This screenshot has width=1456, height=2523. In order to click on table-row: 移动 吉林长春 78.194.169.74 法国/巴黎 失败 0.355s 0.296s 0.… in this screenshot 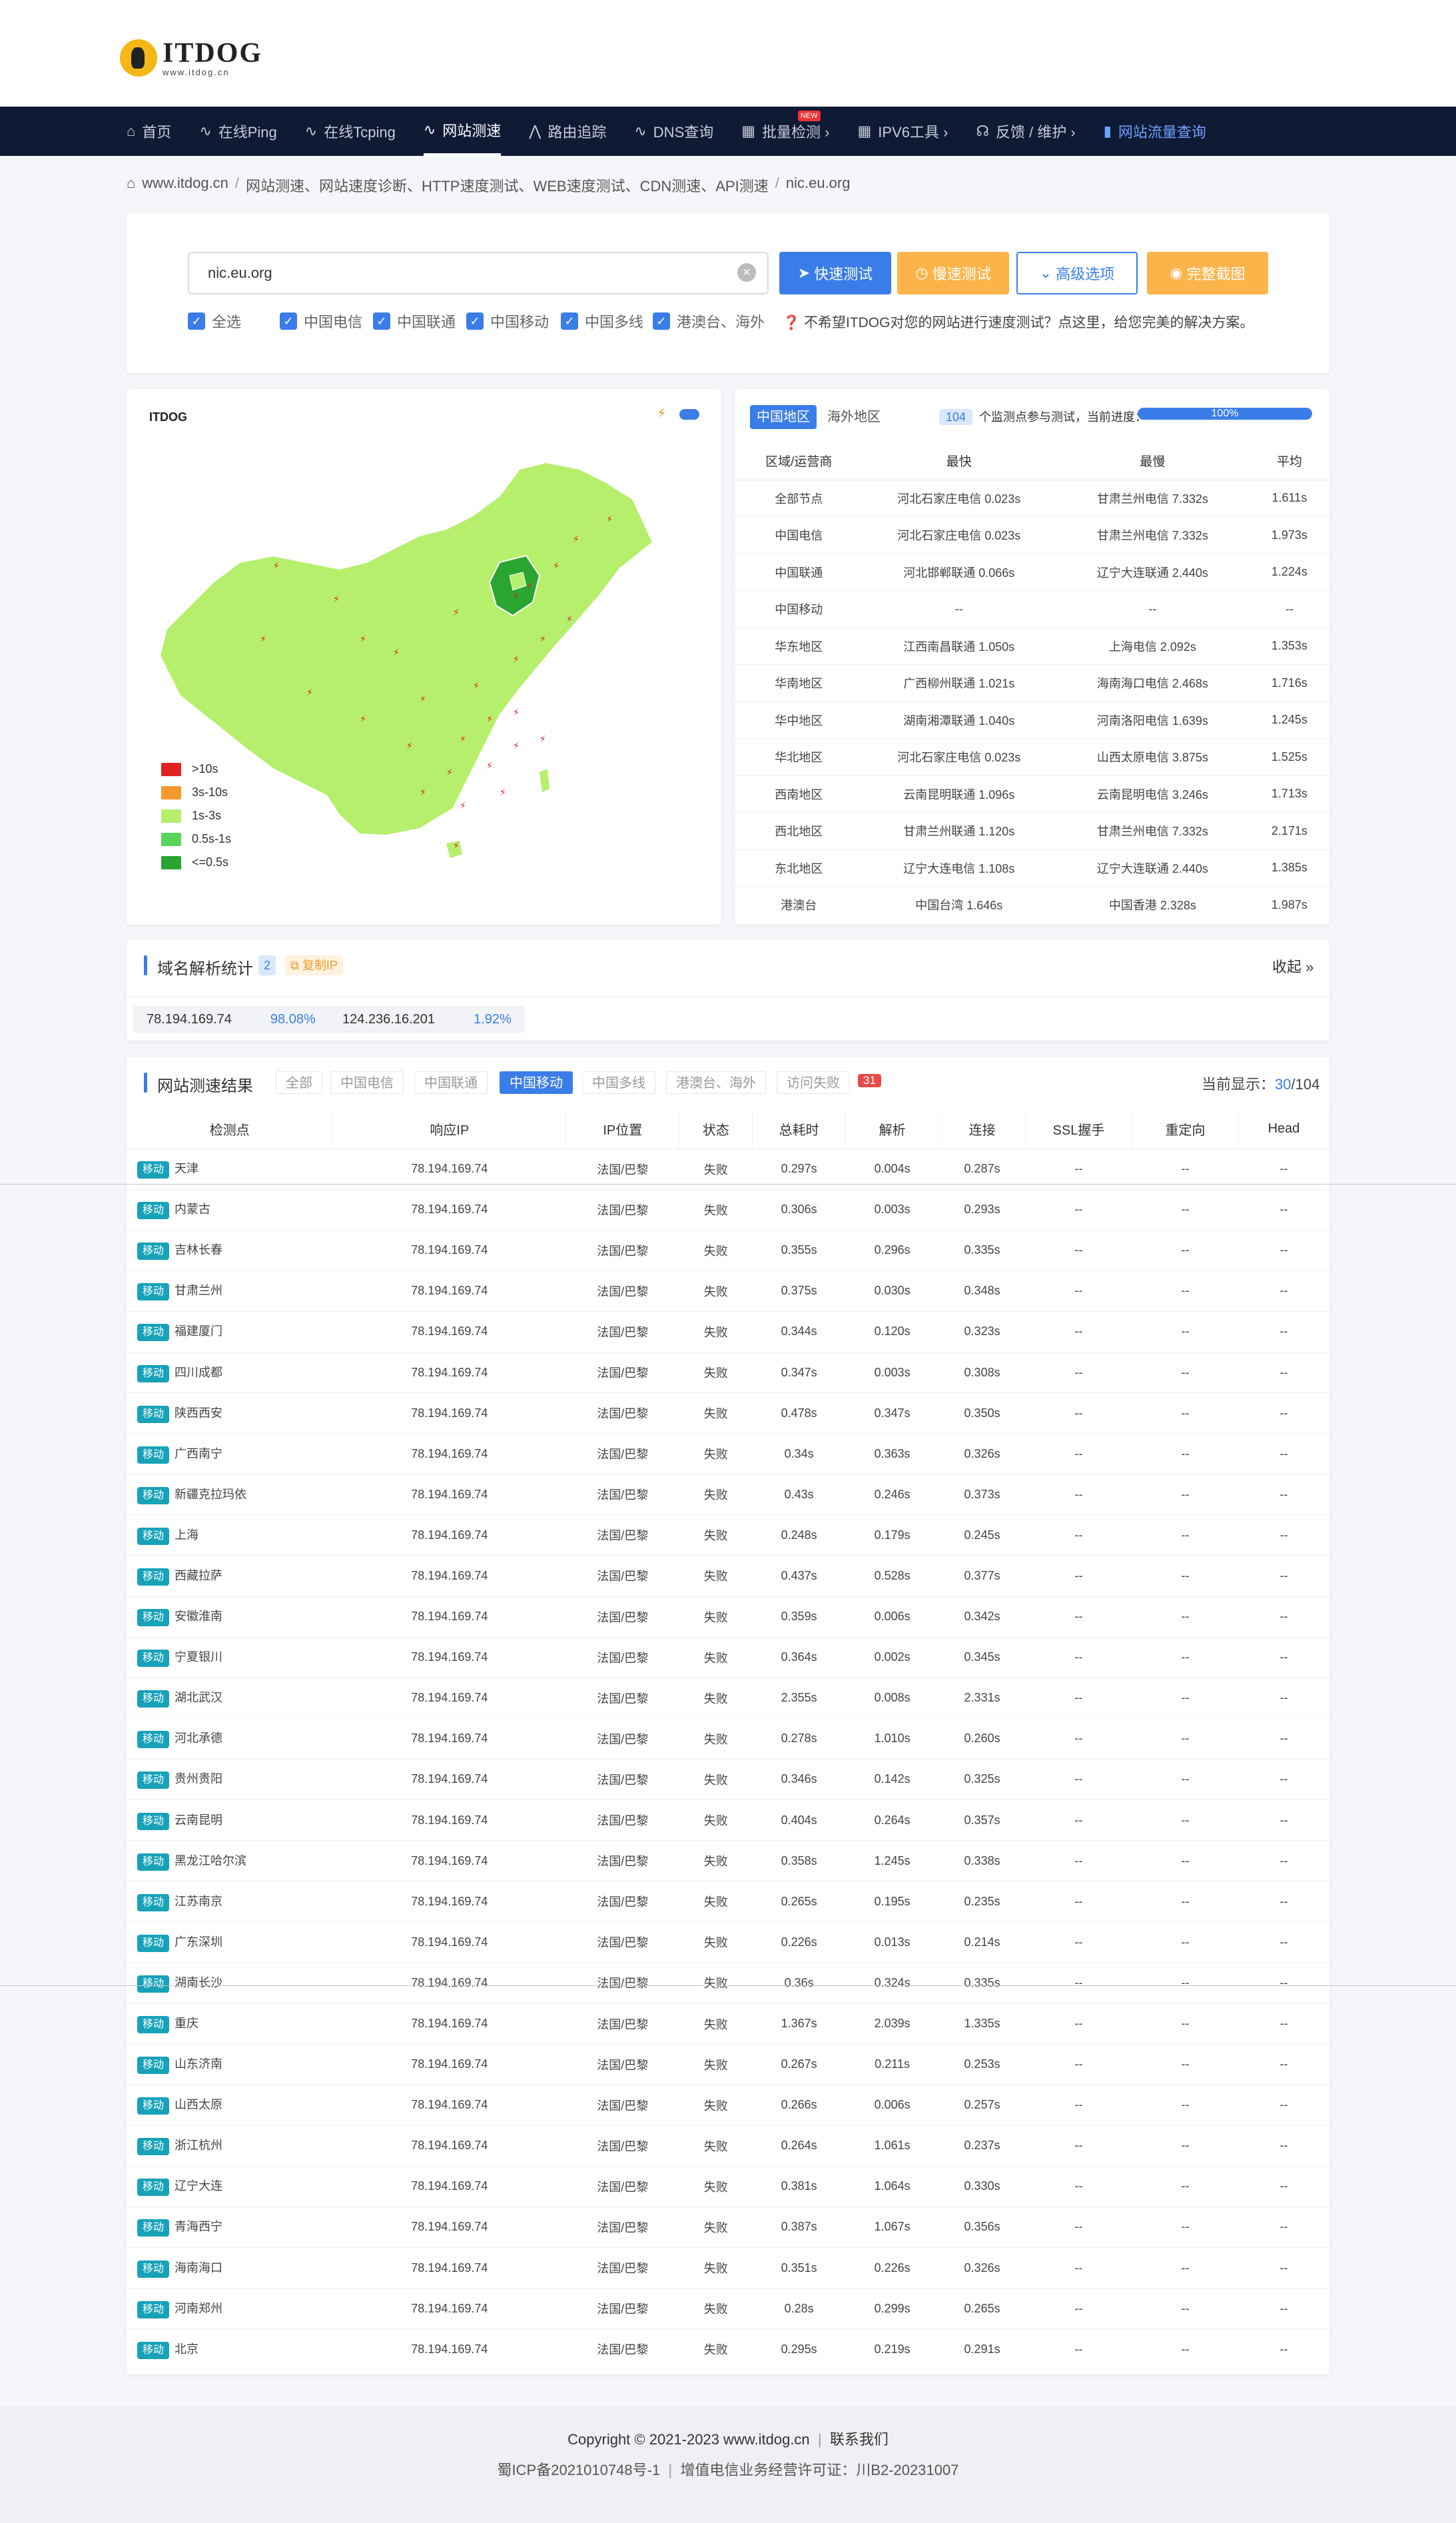, I will do `click(728, 1250)`.